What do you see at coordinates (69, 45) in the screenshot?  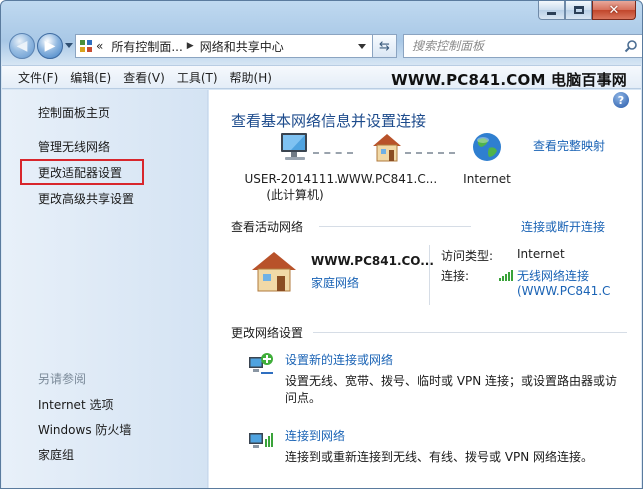 I see `recent-pages-dropdown` at bounding box center [69, 45].